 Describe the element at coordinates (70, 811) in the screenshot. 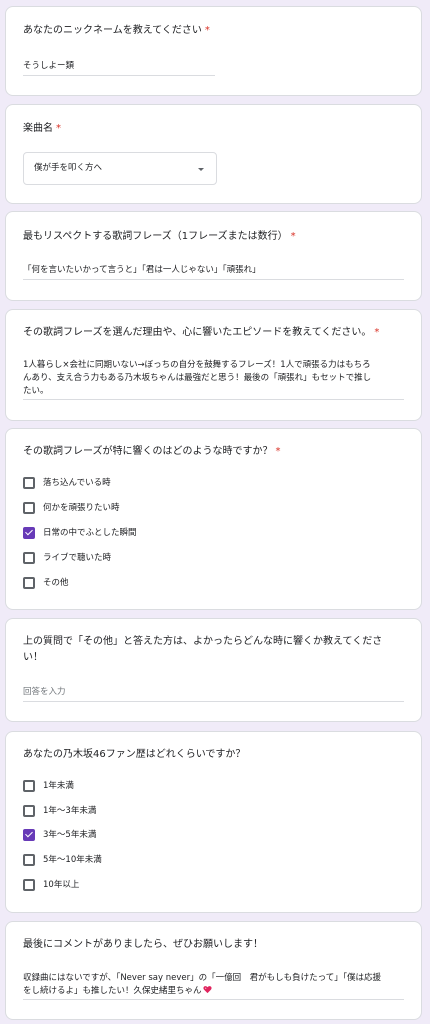

I see `option-label: 1年〜3年未満` at that location.